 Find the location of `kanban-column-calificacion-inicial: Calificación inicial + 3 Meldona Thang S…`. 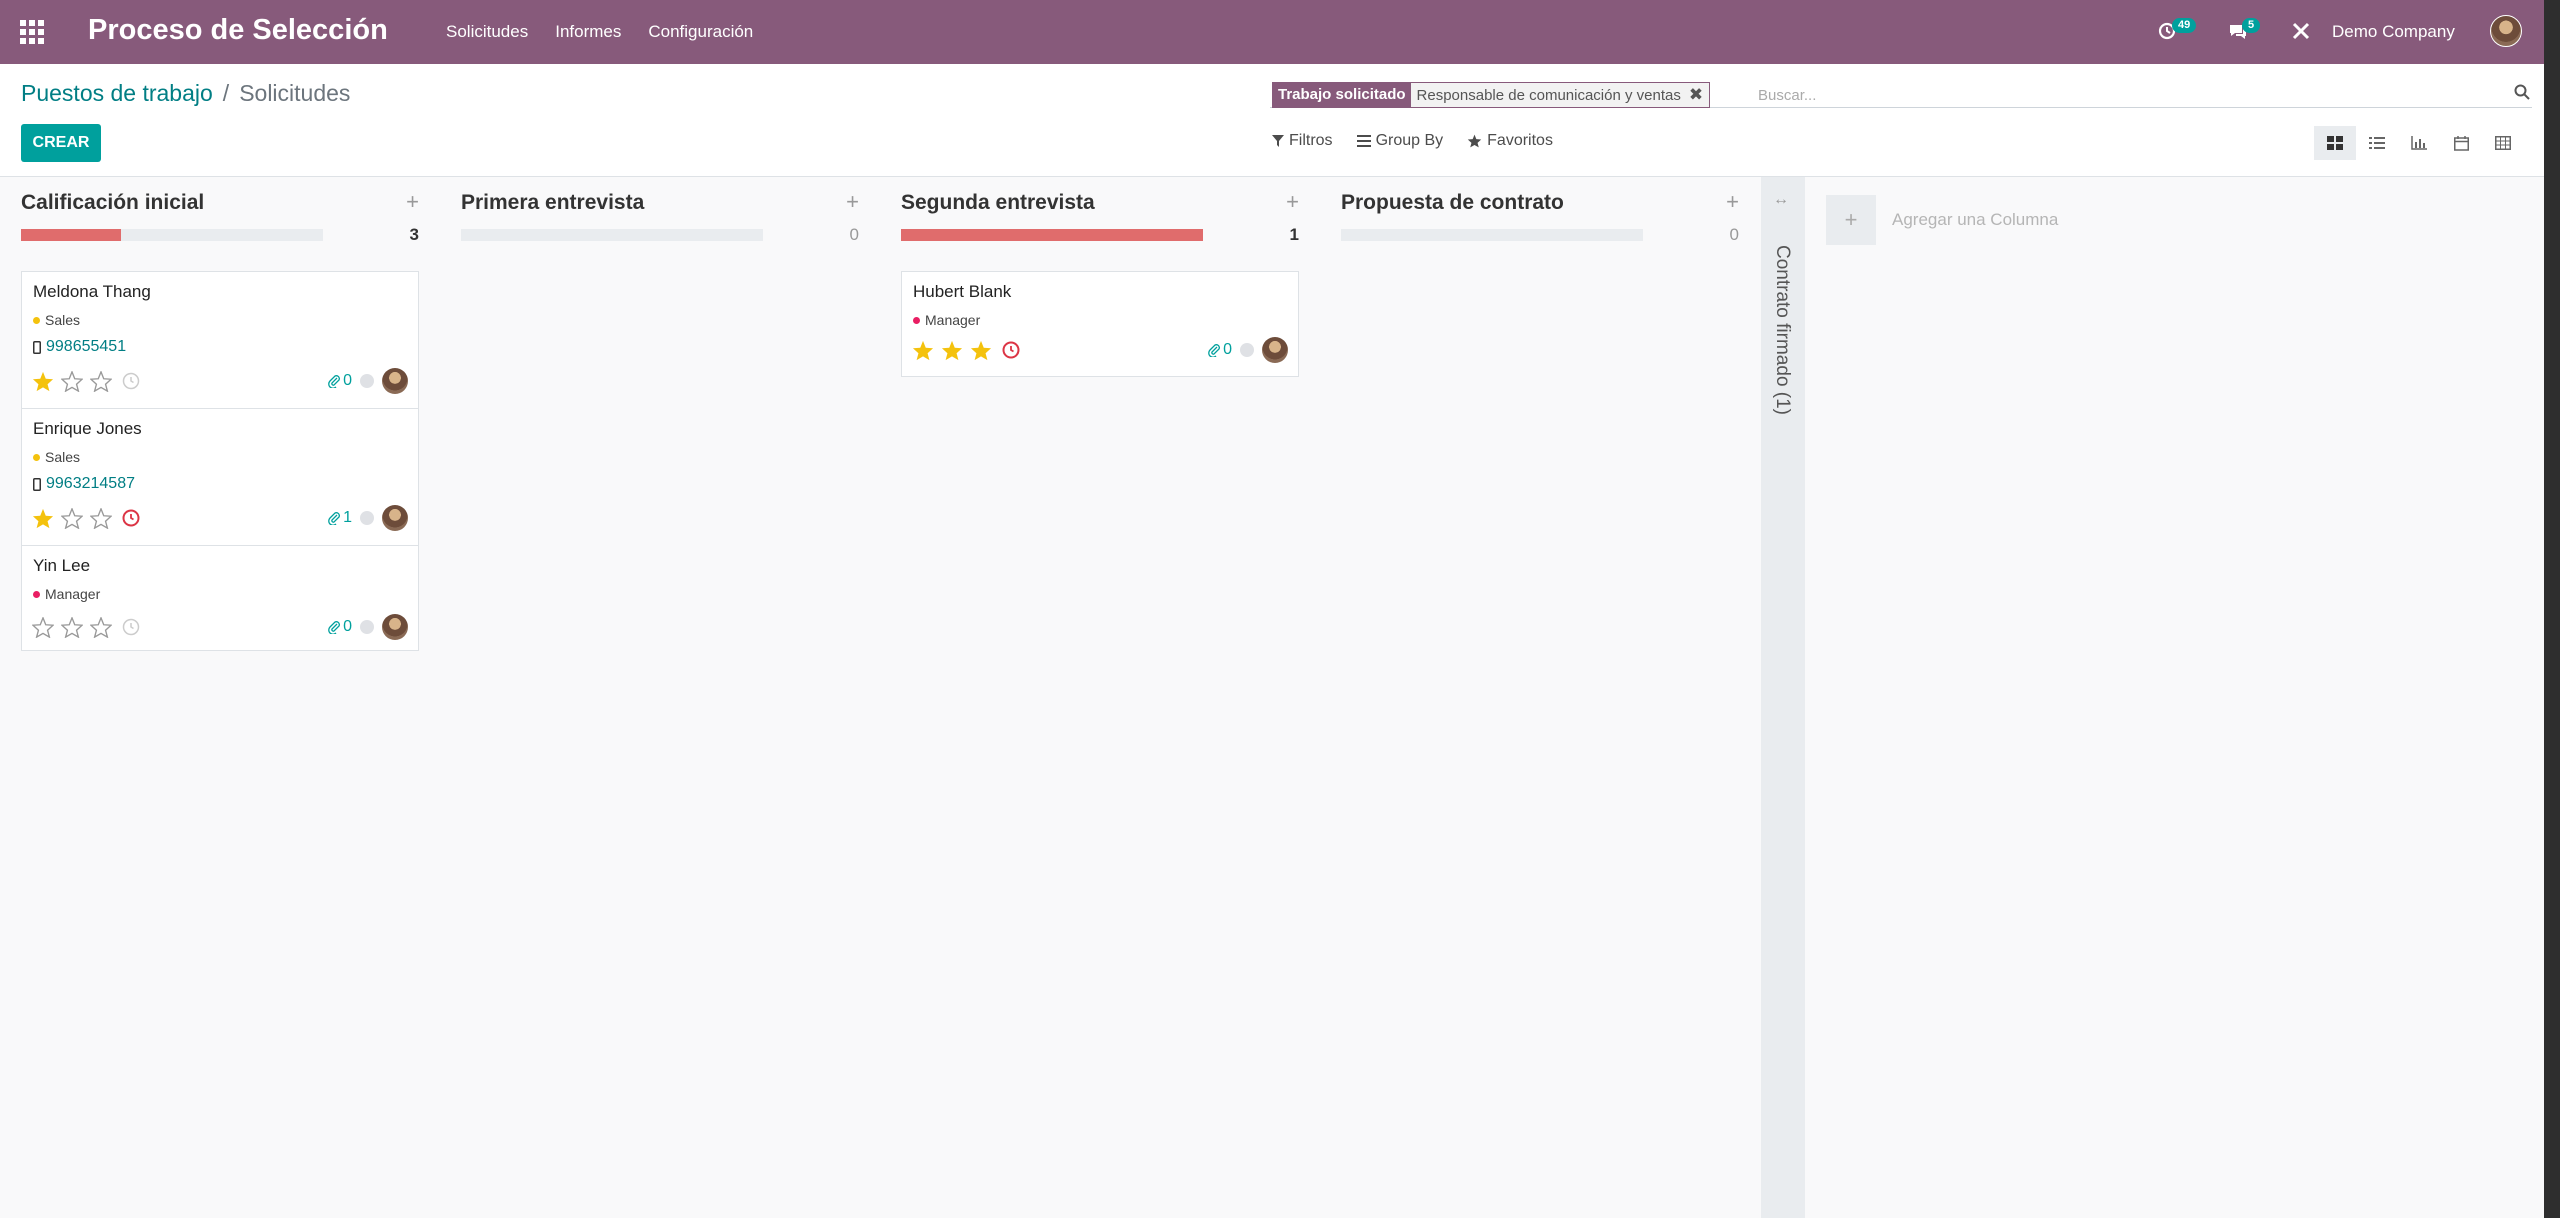

kanban-column-calificacion-inicial: Calificación inicial + 3 Meldona Thang S… is located at coordinates (220, 697).